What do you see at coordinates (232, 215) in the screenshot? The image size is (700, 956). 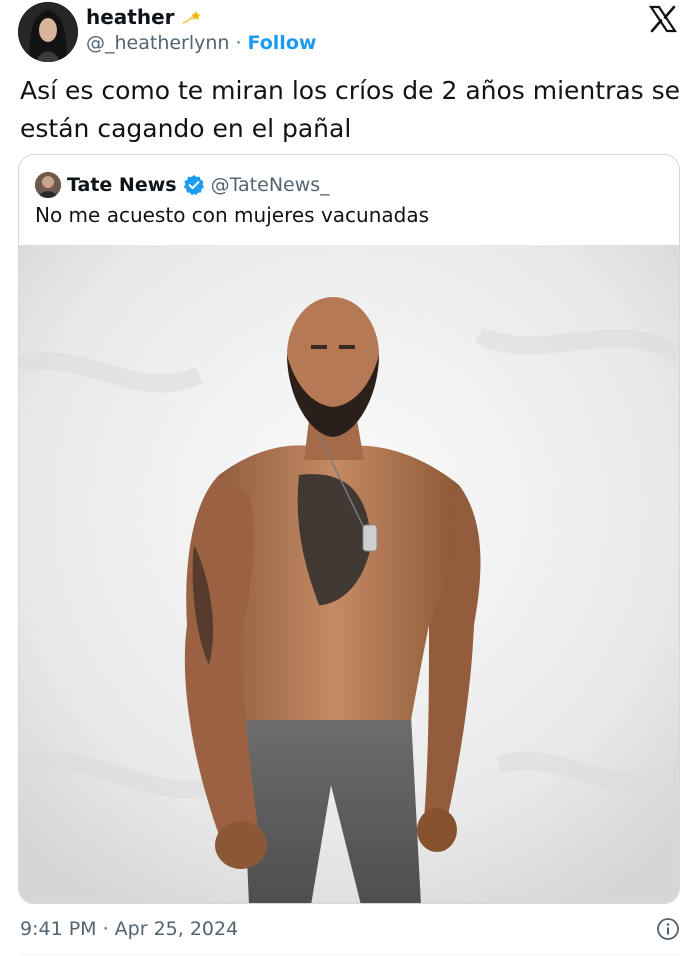 I see `quoted-tweet-text: No me acuesto con mujeres vacunadas` at bounding box center [232, 215].